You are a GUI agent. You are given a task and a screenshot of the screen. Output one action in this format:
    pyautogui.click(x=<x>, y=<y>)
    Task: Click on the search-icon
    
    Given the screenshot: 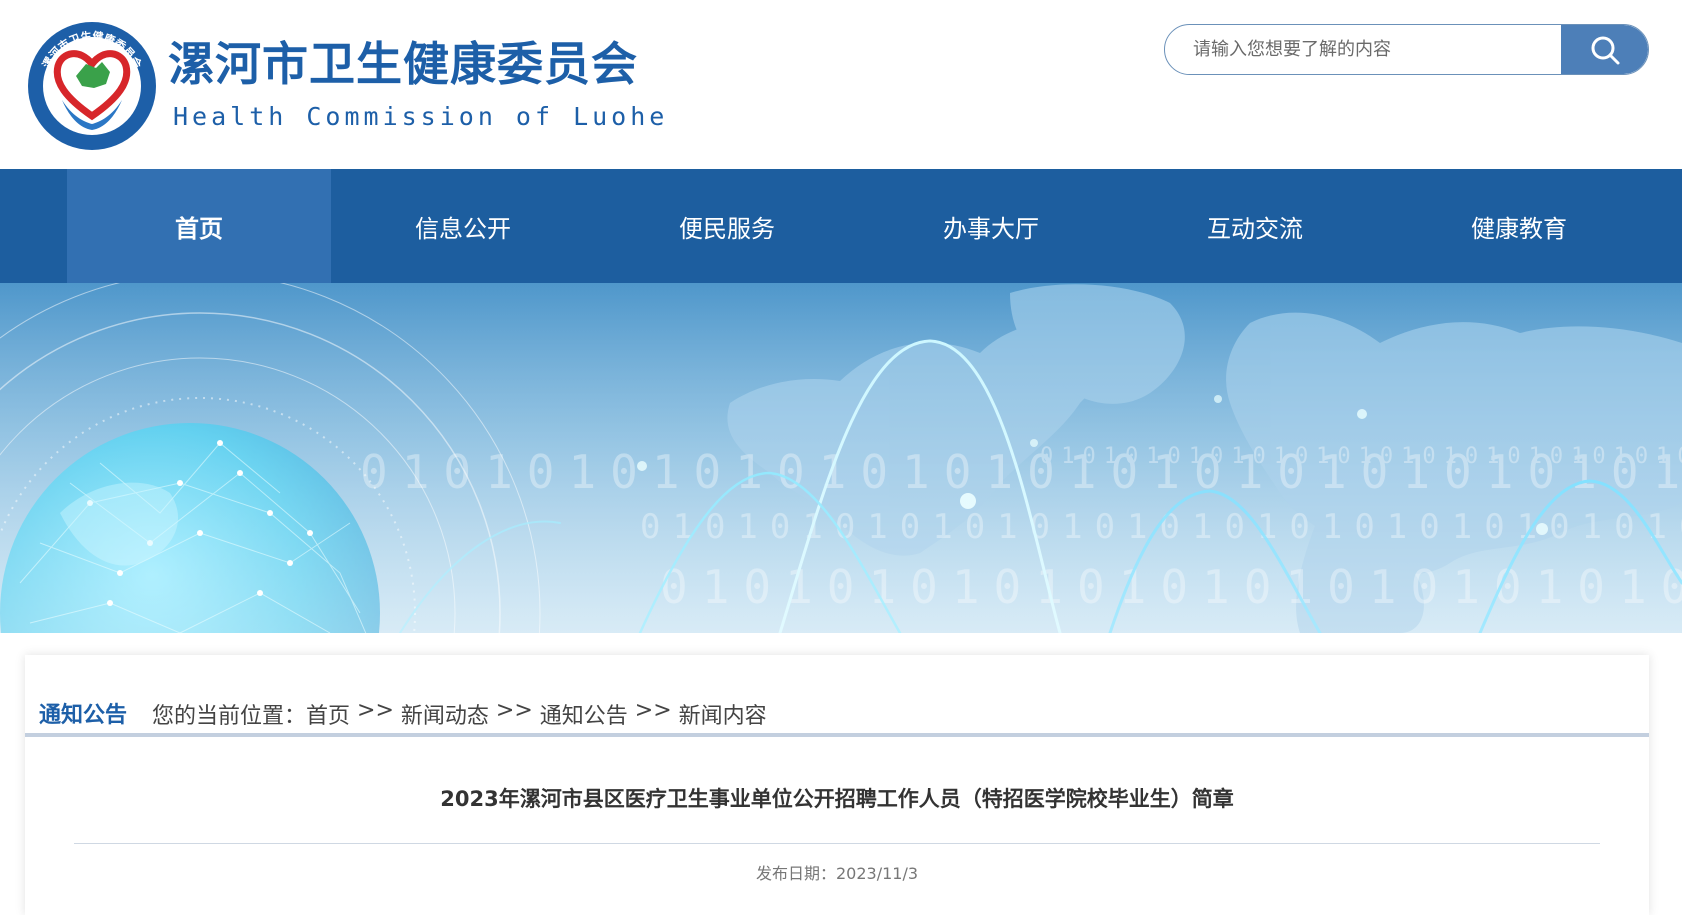 What is the action you would take?
    pyautogui.click(x=1605, y=50)
    